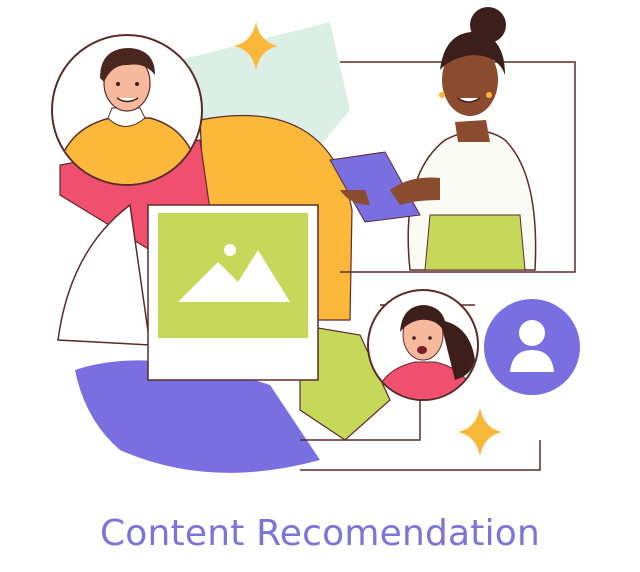  What do you see at coordinates (320, 533) in the screenshot?
I see `caption-title: Content Recomendation` at bounding box center [320, 533].